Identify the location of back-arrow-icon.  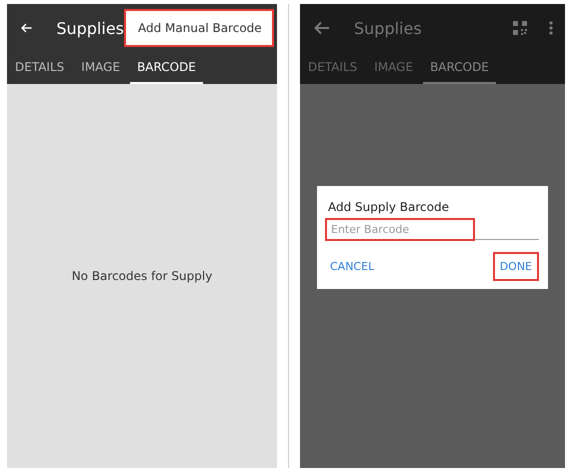
(26, 28).